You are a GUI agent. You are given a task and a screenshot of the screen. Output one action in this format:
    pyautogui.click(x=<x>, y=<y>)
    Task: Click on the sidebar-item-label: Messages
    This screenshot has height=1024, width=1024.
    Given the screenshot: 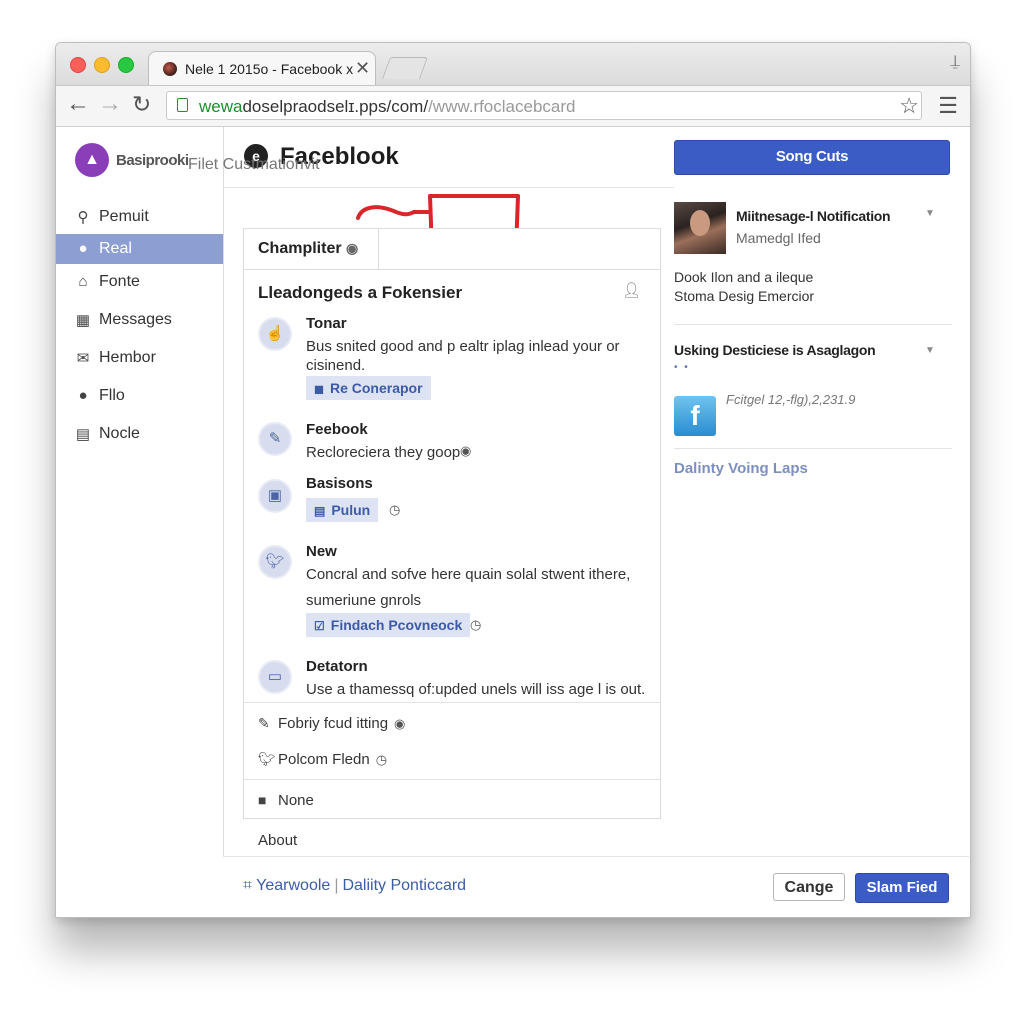 What is the action you would take?
    pyautogui.click(x=135, y=319)
    